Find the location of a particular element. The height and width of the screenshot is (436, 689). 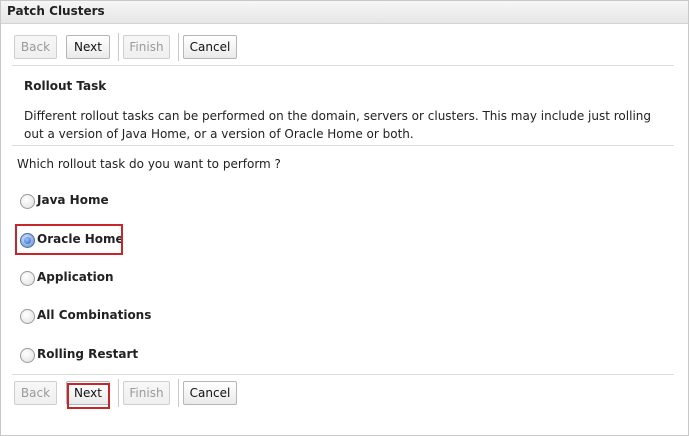

option-label: Java Home is located at coordinates (73, 200).